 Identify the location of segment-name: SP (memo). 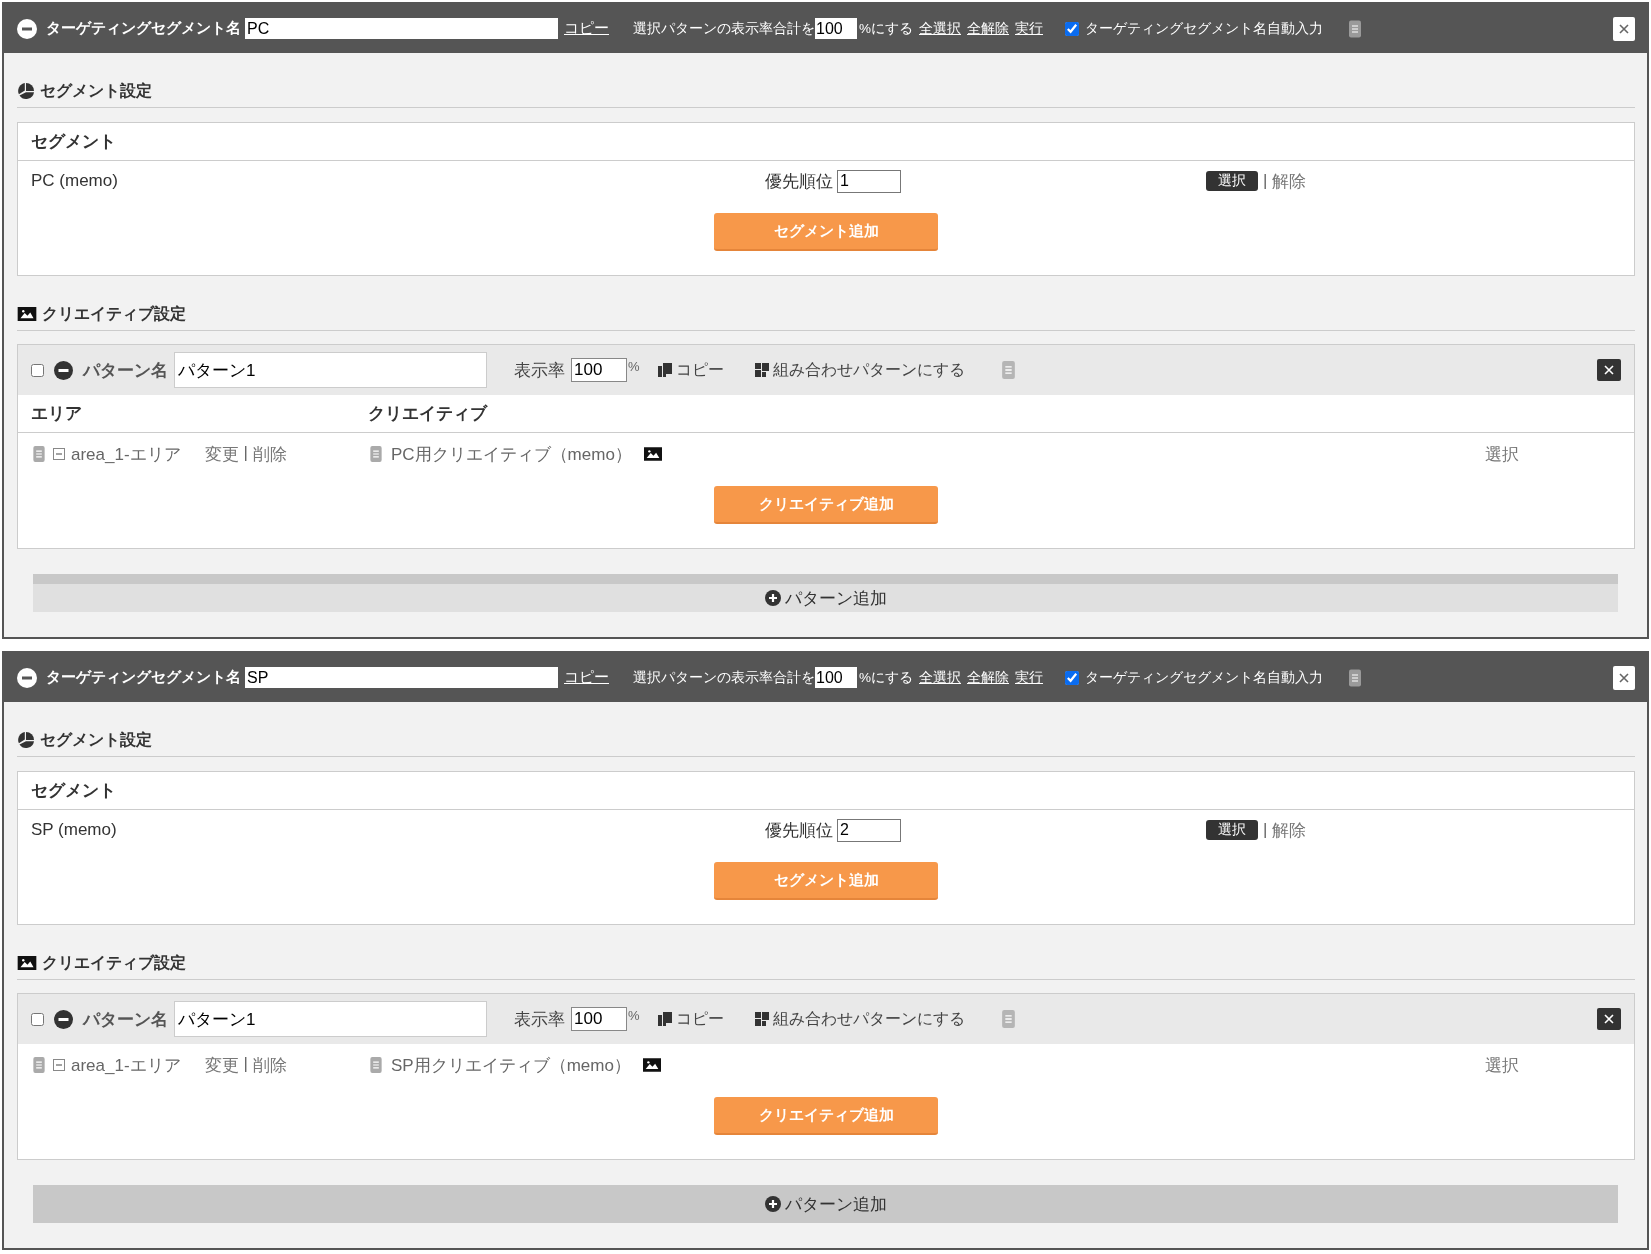
(74, 830).